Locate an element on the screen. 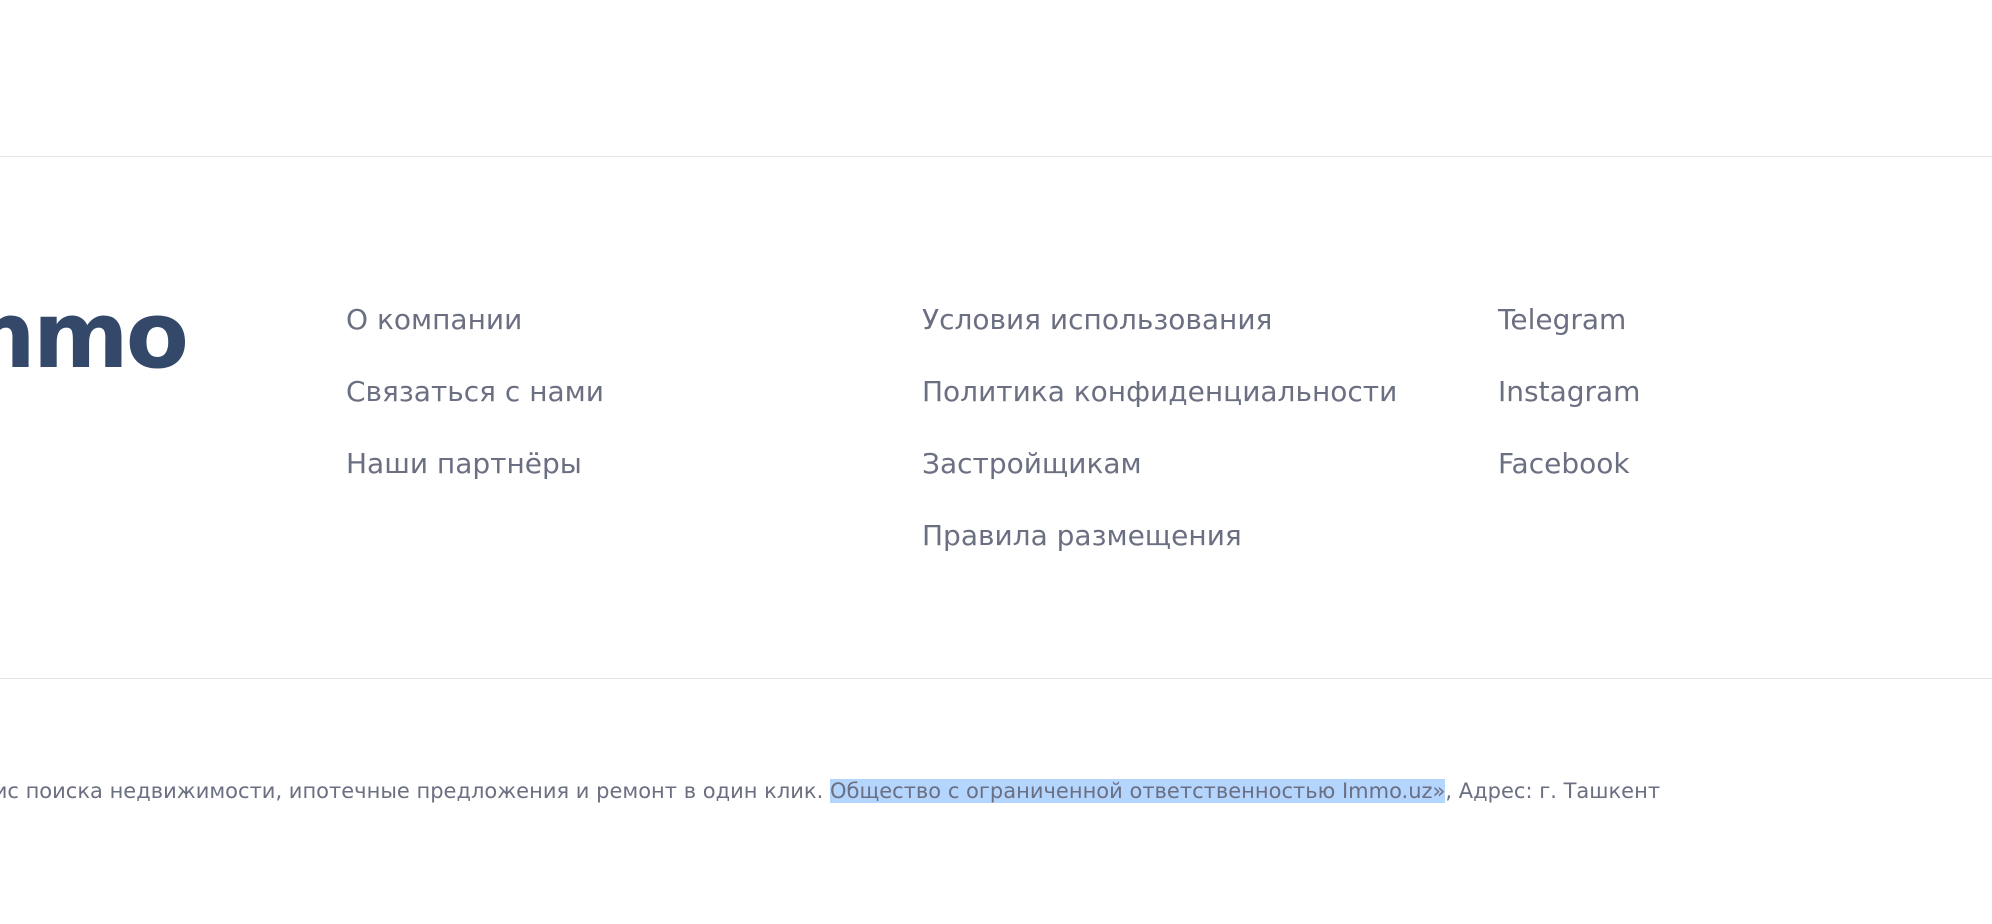  link-terms-of-use: Условия использования is located at coordinates (1159, 320).